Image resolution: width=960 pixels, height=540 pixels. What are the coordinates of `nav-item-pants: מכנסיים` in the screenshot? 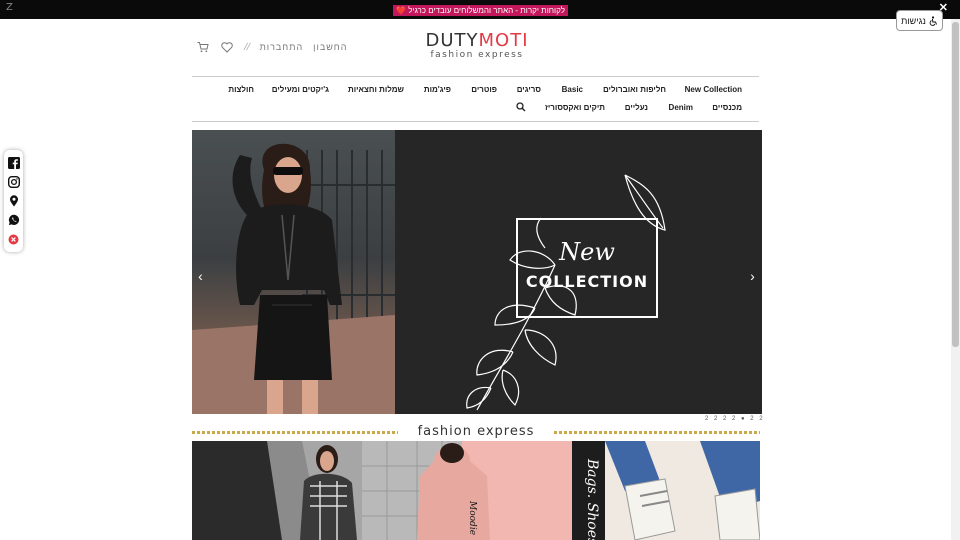 It's located at (727, 107).